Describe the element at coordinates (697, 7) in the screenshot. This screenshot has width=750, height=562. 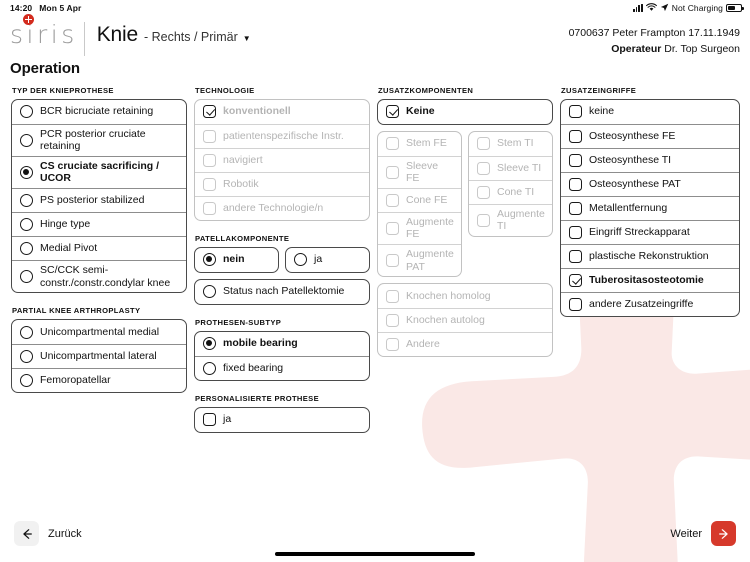
I see `charging-status-text: Not Charging` at that location.